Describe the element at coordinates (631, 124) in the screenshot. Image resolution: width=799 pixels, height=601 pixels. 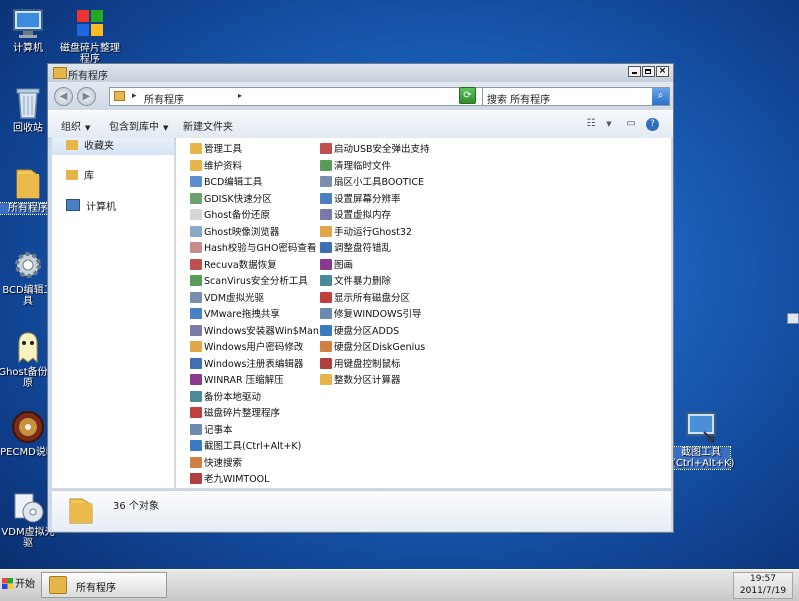
I see `preview-pane-icon: ▭` at that location.